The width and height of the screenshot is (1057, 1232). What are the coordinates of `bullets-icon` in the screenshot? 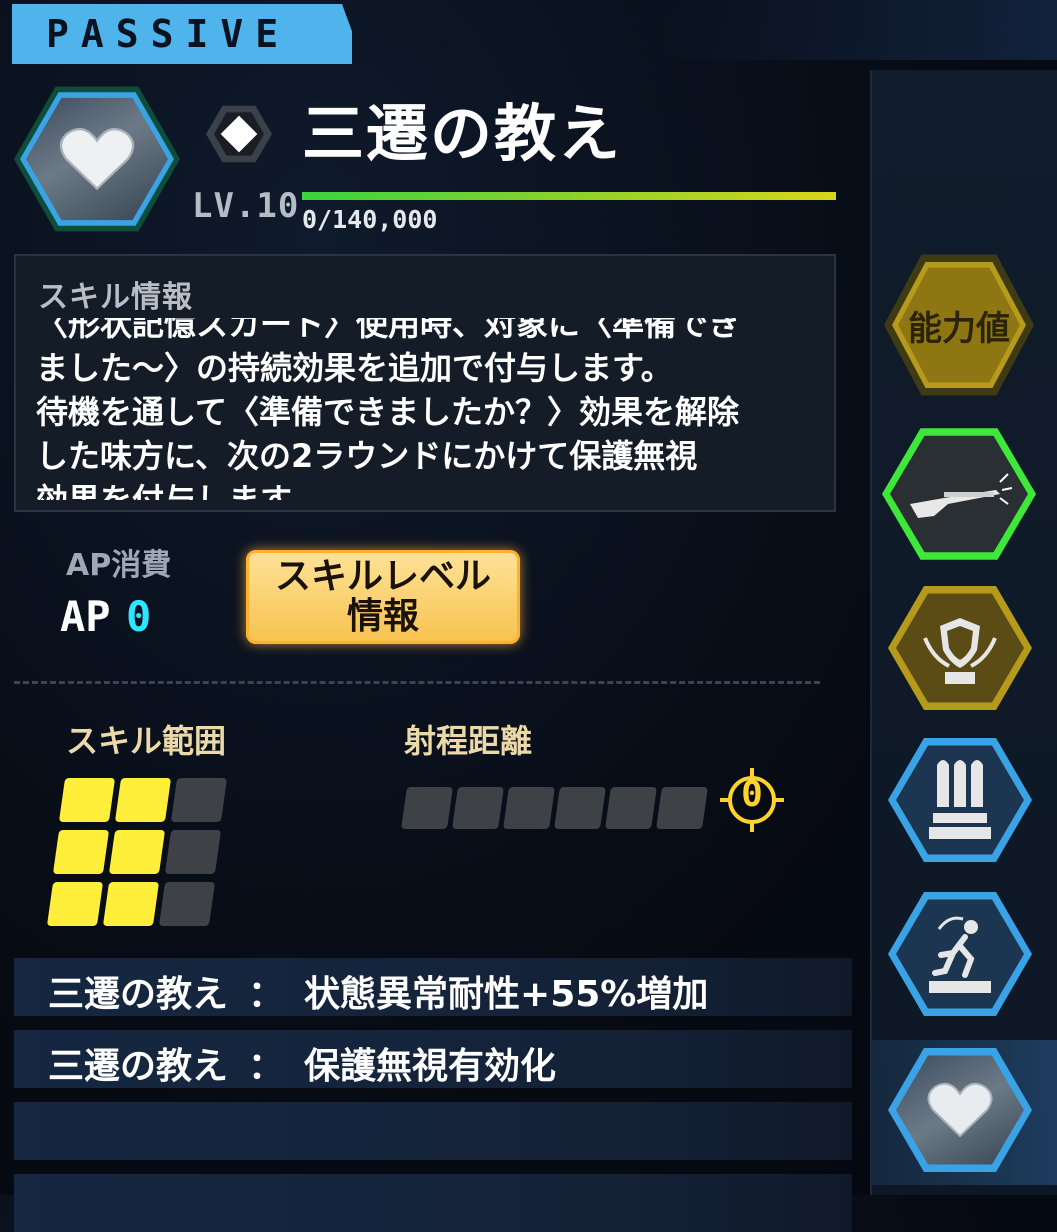 It's located at (960, 799).